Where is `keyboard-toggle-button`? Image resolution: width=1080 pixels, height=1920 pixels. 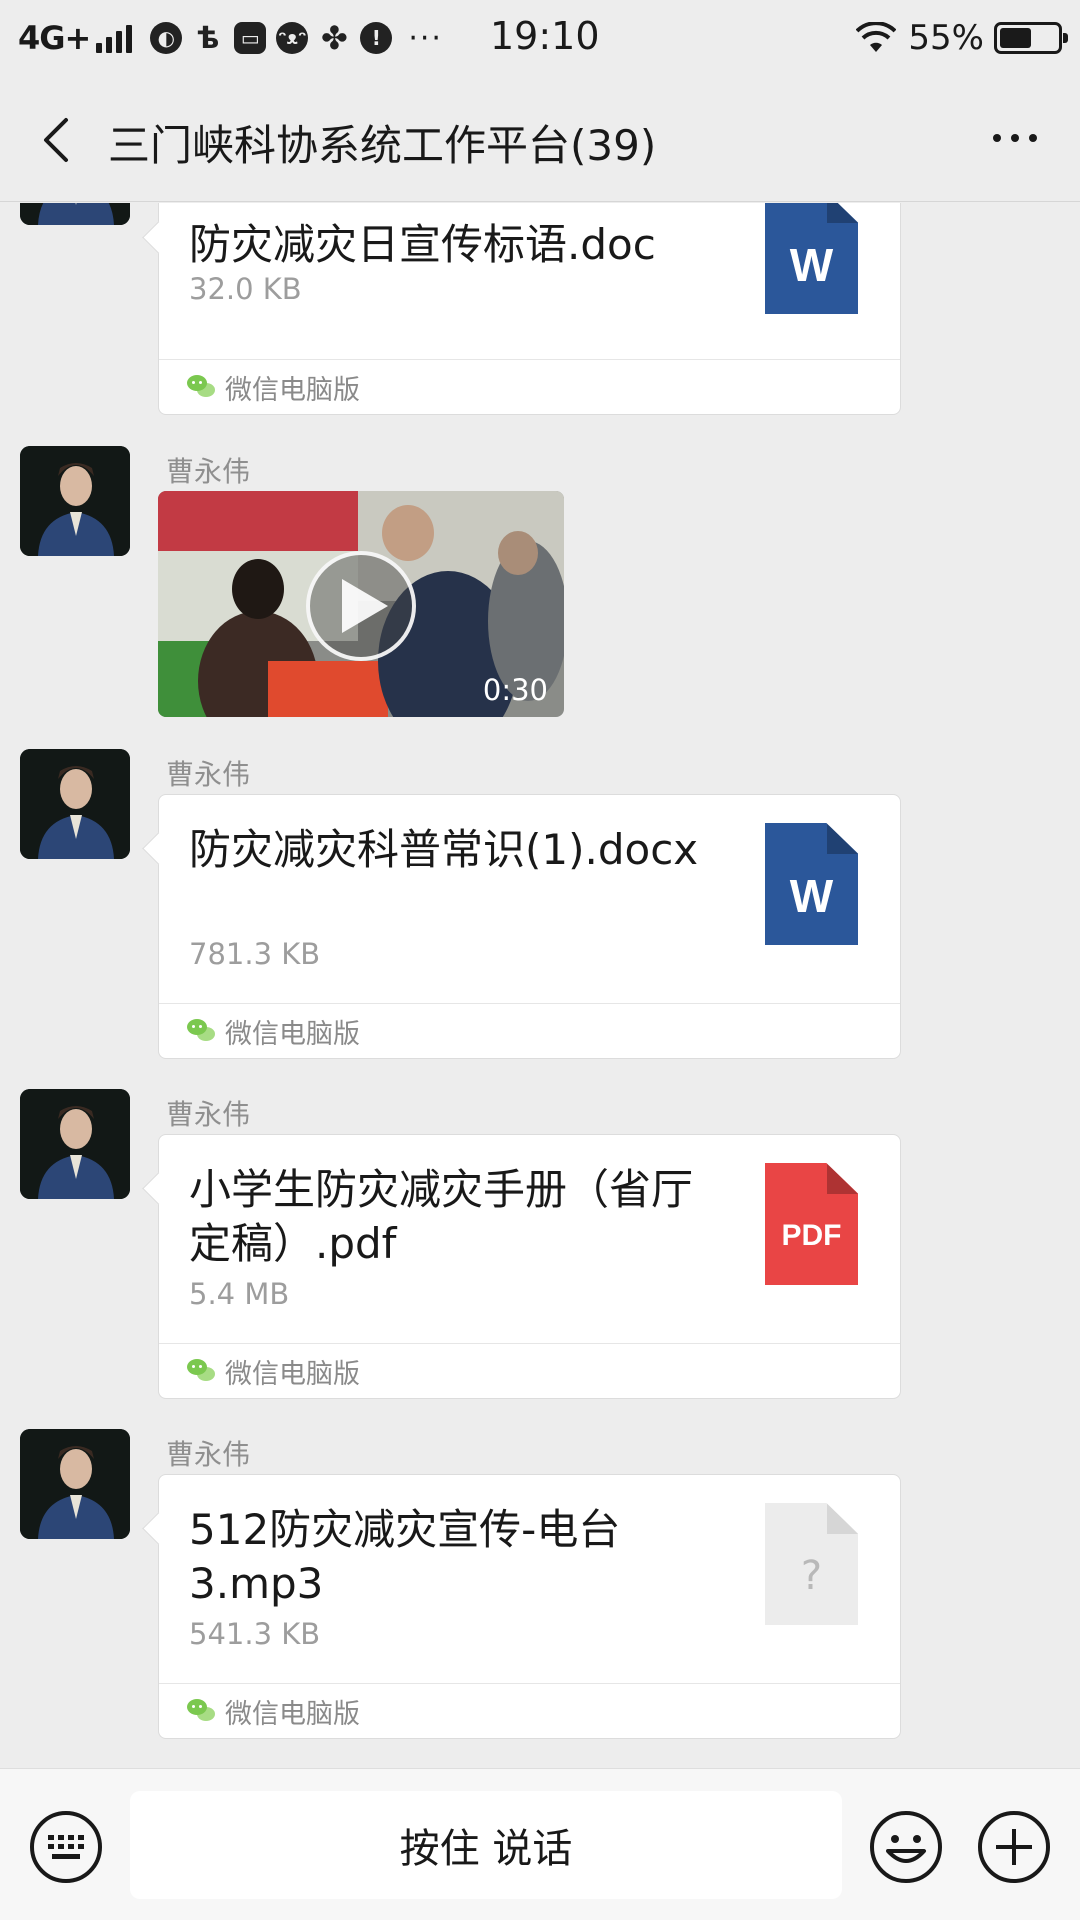
keyboard-toggle-button is located at coordinates (66, 1847).